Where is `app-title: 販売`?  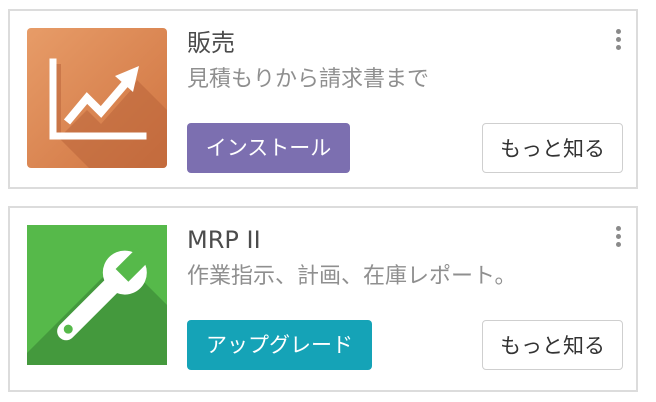
app-title: 販売 is located at coordinates (211, 43).